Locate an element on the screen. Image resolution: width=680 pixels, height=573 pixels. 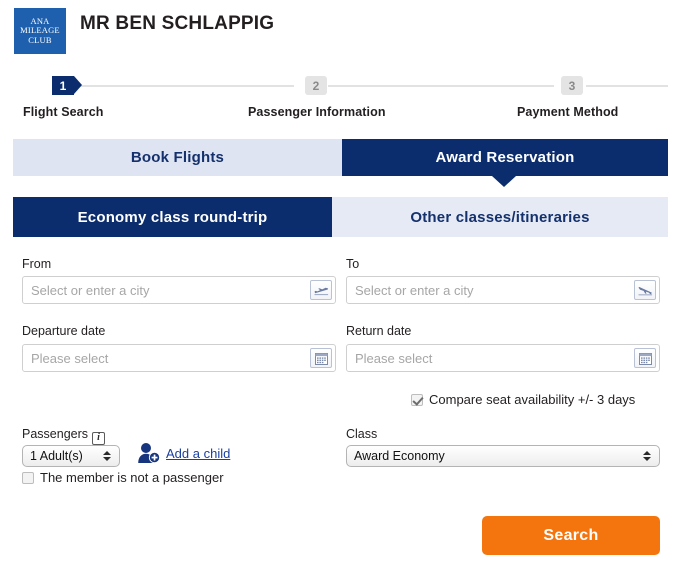
to-label: To is located at coordinates (353, 264).